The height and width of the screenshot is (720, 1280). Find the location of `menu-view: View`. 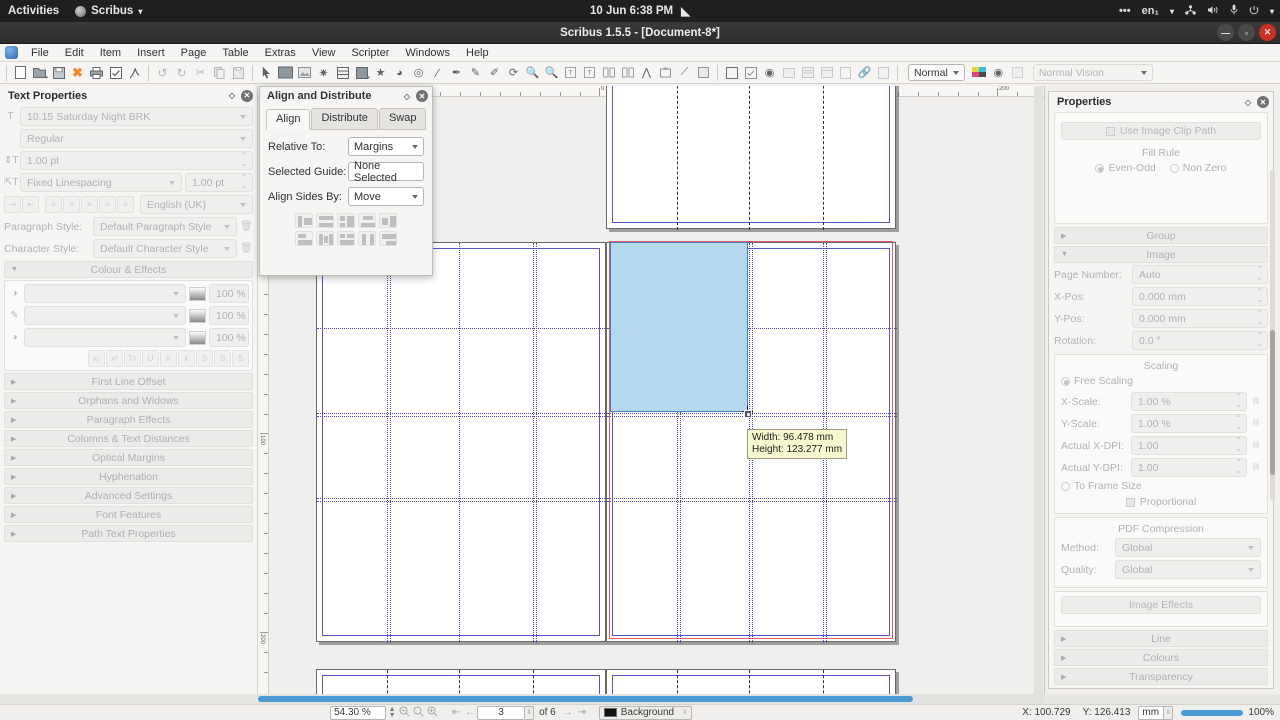

menu-view: View is located at coordinates (324, 53).